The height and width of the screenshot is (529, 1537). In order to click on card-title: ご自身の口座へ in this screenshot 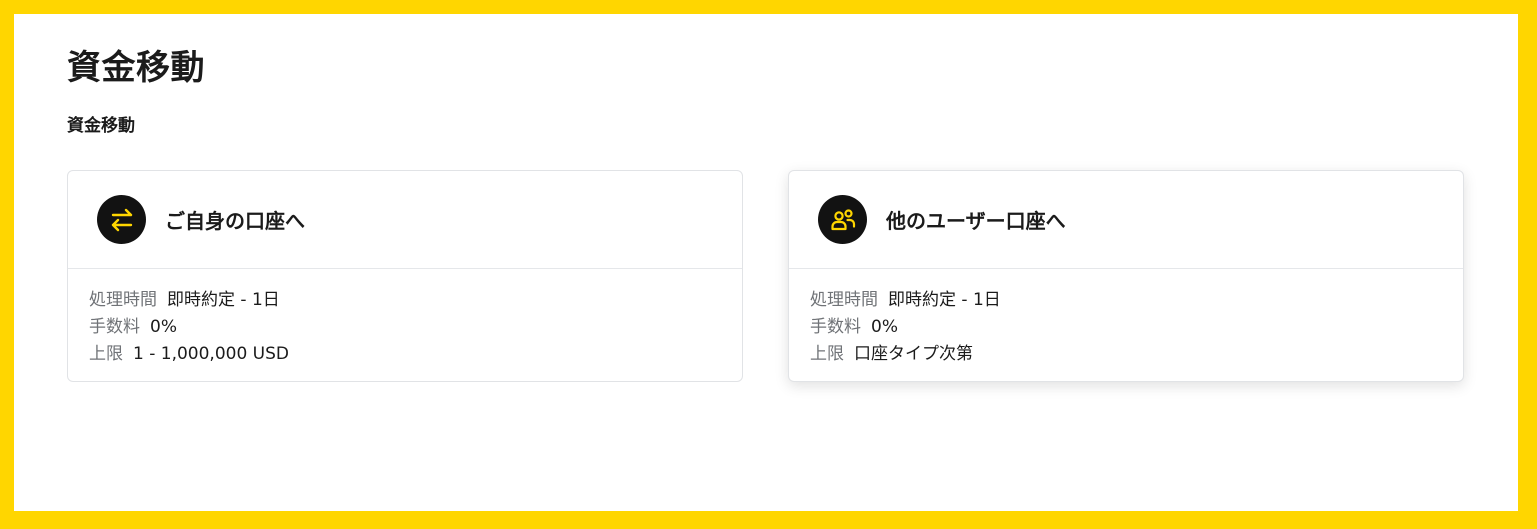, I will do `click(235, 221)`.